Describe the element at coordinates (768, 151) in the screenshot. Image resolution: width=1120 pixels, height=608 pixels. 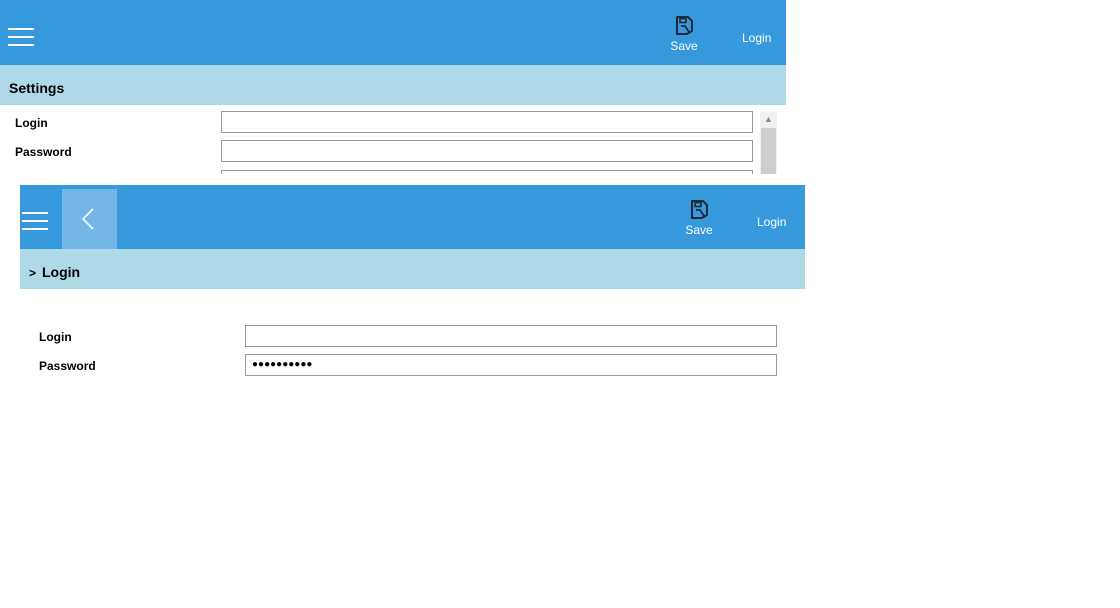
I see `scrollbar-thumb` at that location.